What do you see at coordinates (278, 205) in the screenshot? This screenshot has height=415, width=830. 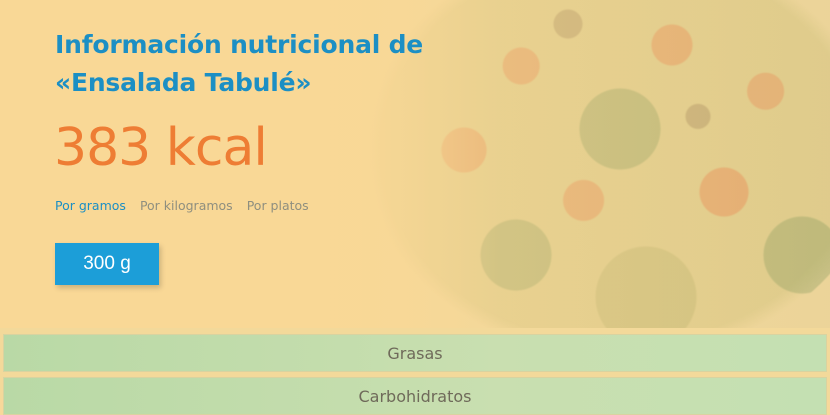 I see `tab-por-platos: Por platos` at bounding box center [278, 205].